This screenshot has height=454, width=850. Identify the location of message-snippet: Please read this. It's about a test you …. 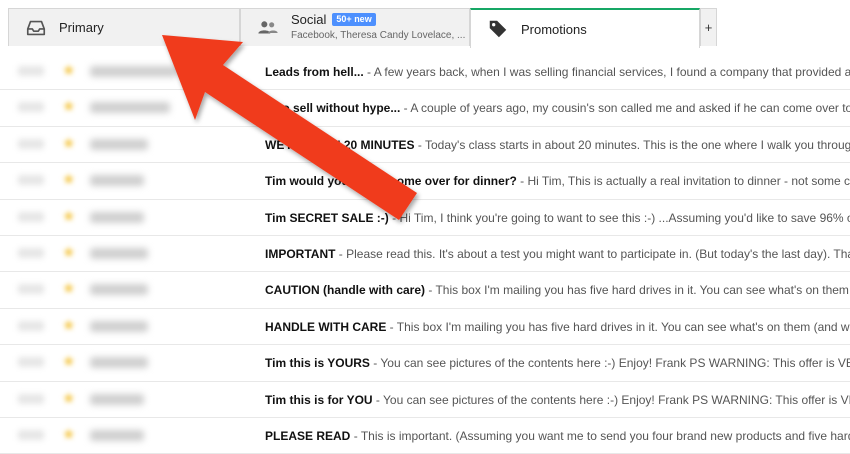
(598, 253).